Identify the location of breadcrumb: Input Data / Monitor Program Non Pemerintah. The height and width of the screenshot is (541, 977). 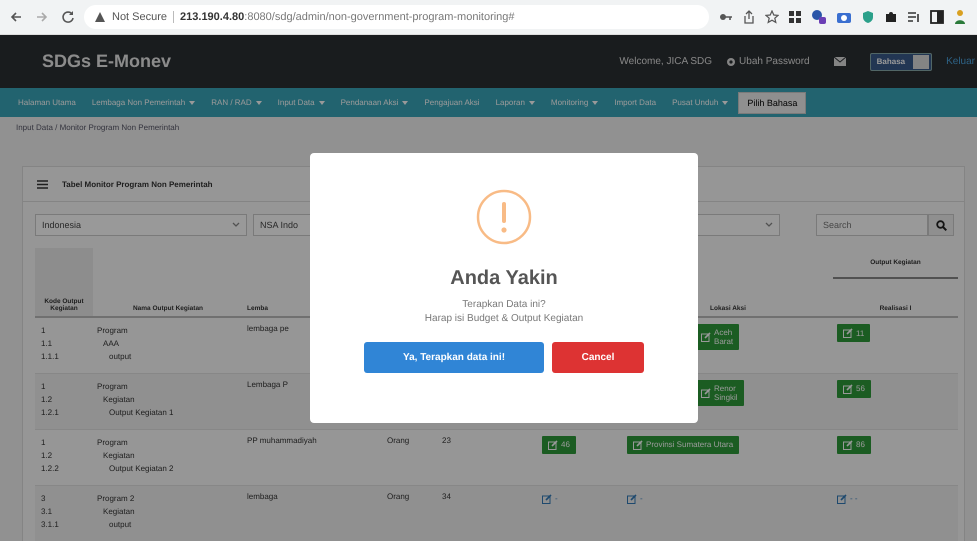
(97, 128).